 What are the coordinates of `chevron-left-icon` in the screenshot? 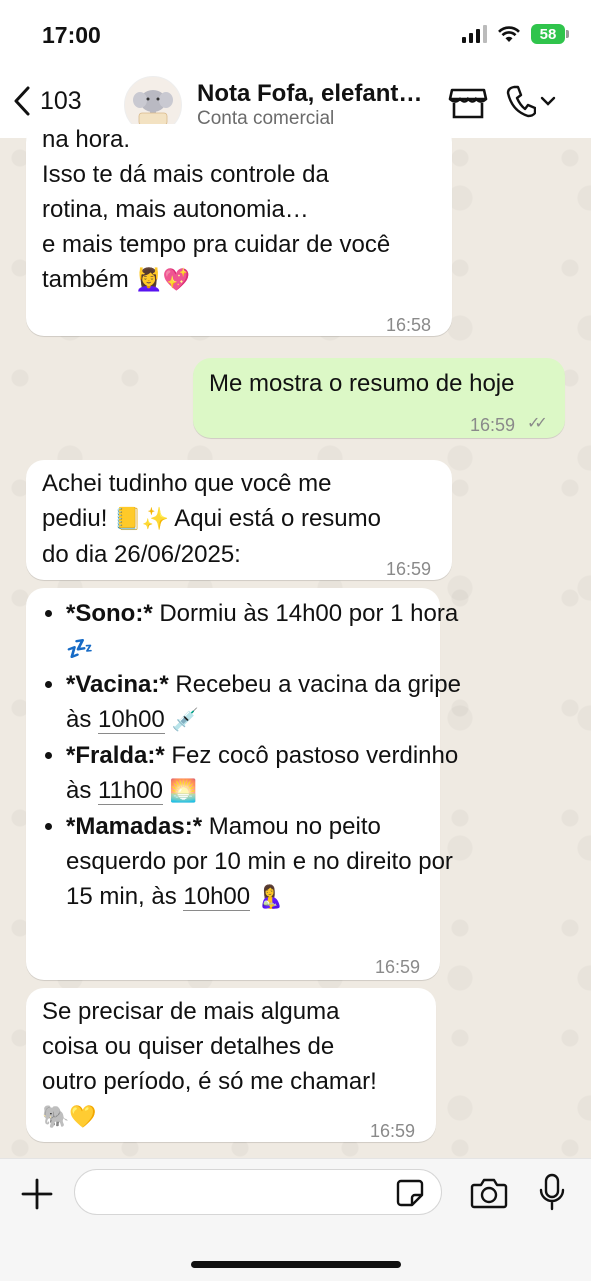 It's located at (22, 101).